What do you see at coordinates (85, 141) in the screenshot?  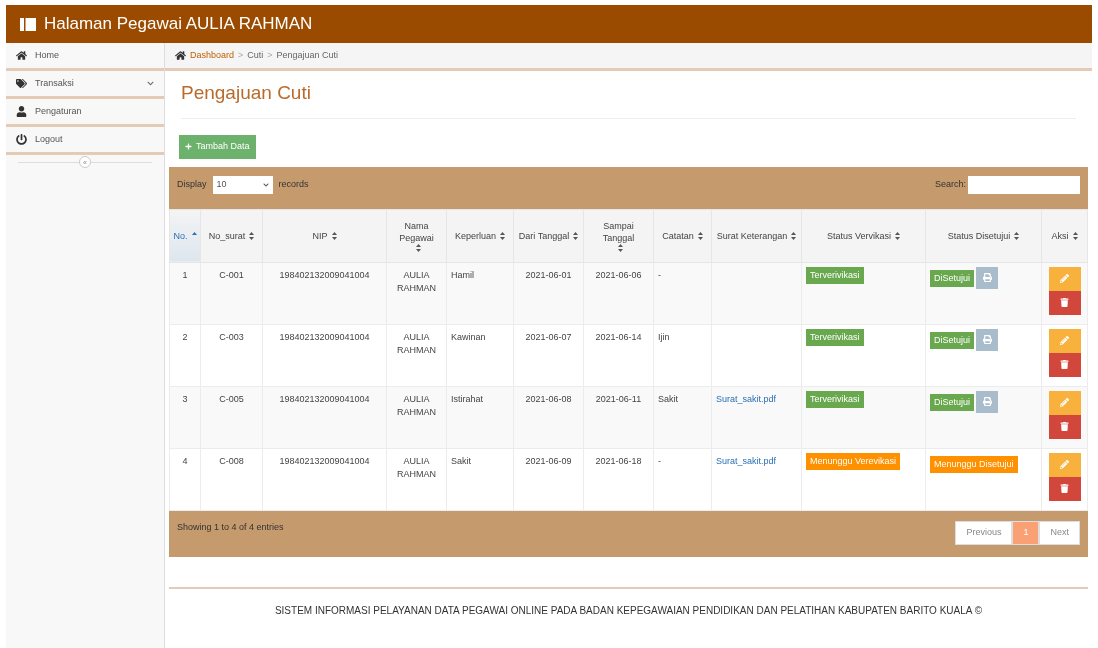 I see `sidebar-item: Logout` at bounding box center [85, 141].